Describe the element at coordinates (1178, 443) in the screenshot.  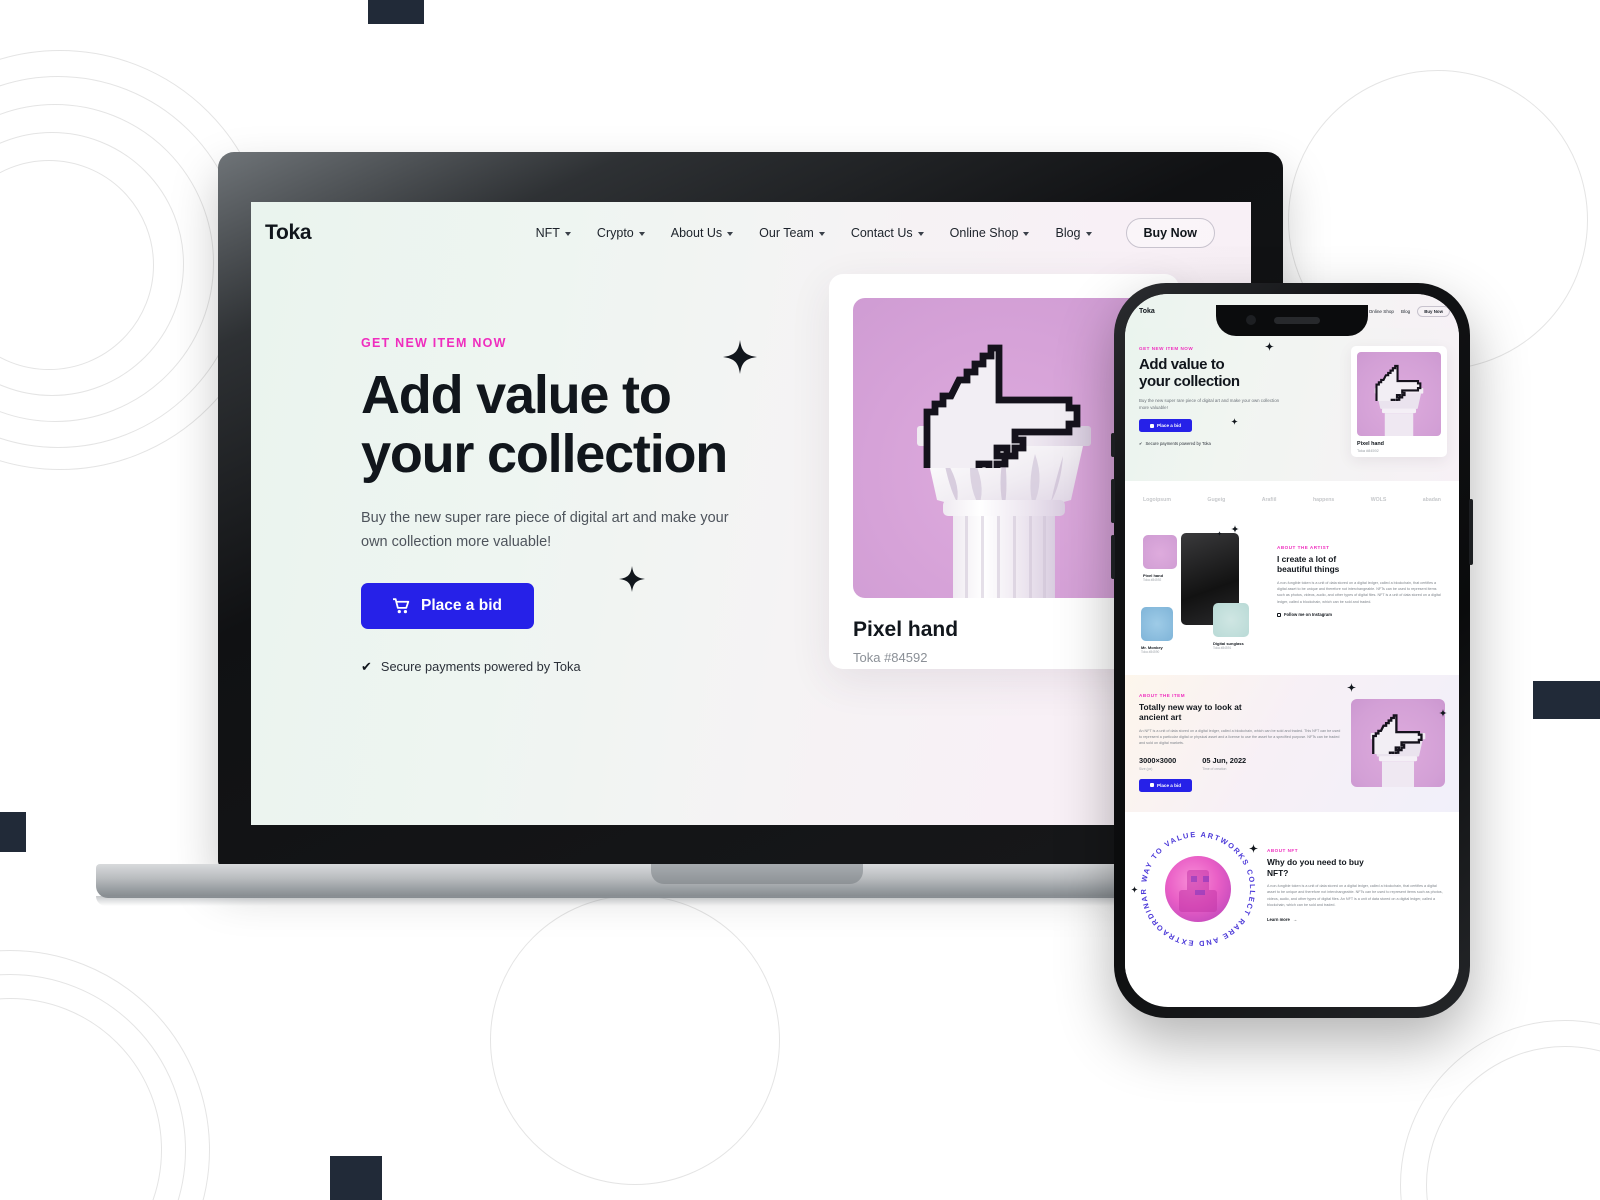
I see `phone-secure-label: Secure payments powered by Toka` at that location.